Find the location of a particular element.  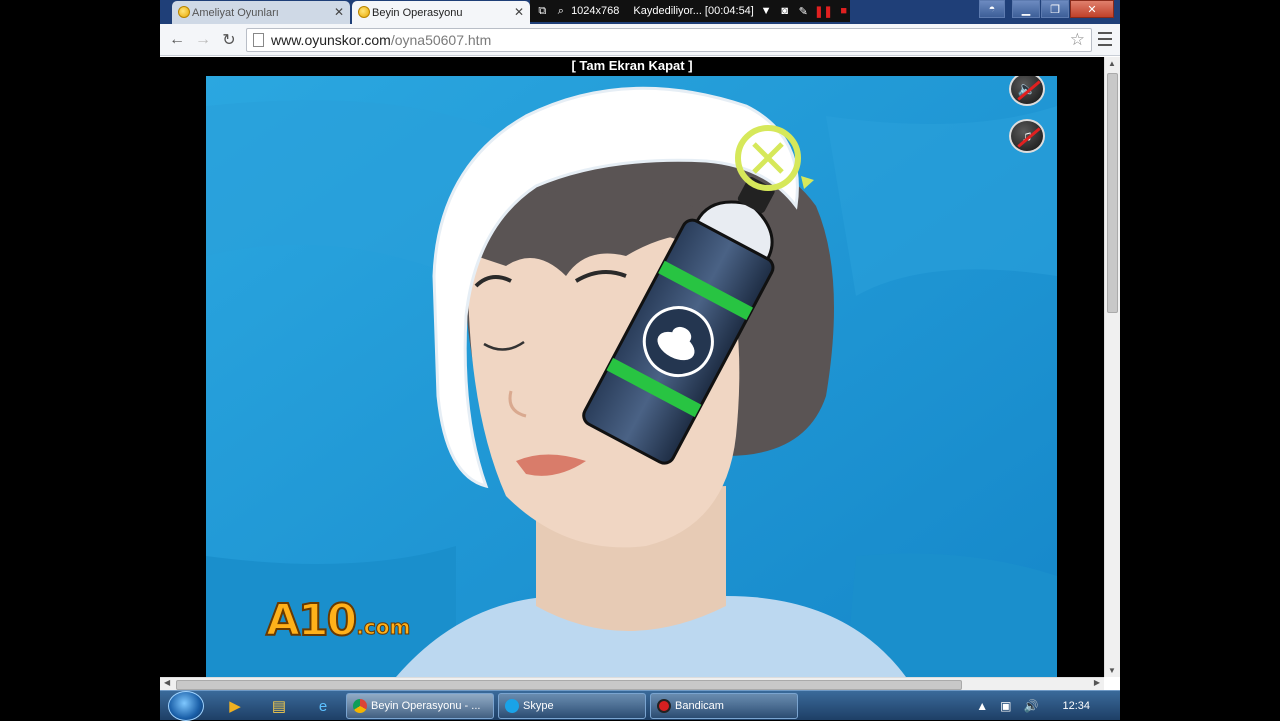

scroll-down-arrow-icon: ▼ is located at coordinates (1112, 670).